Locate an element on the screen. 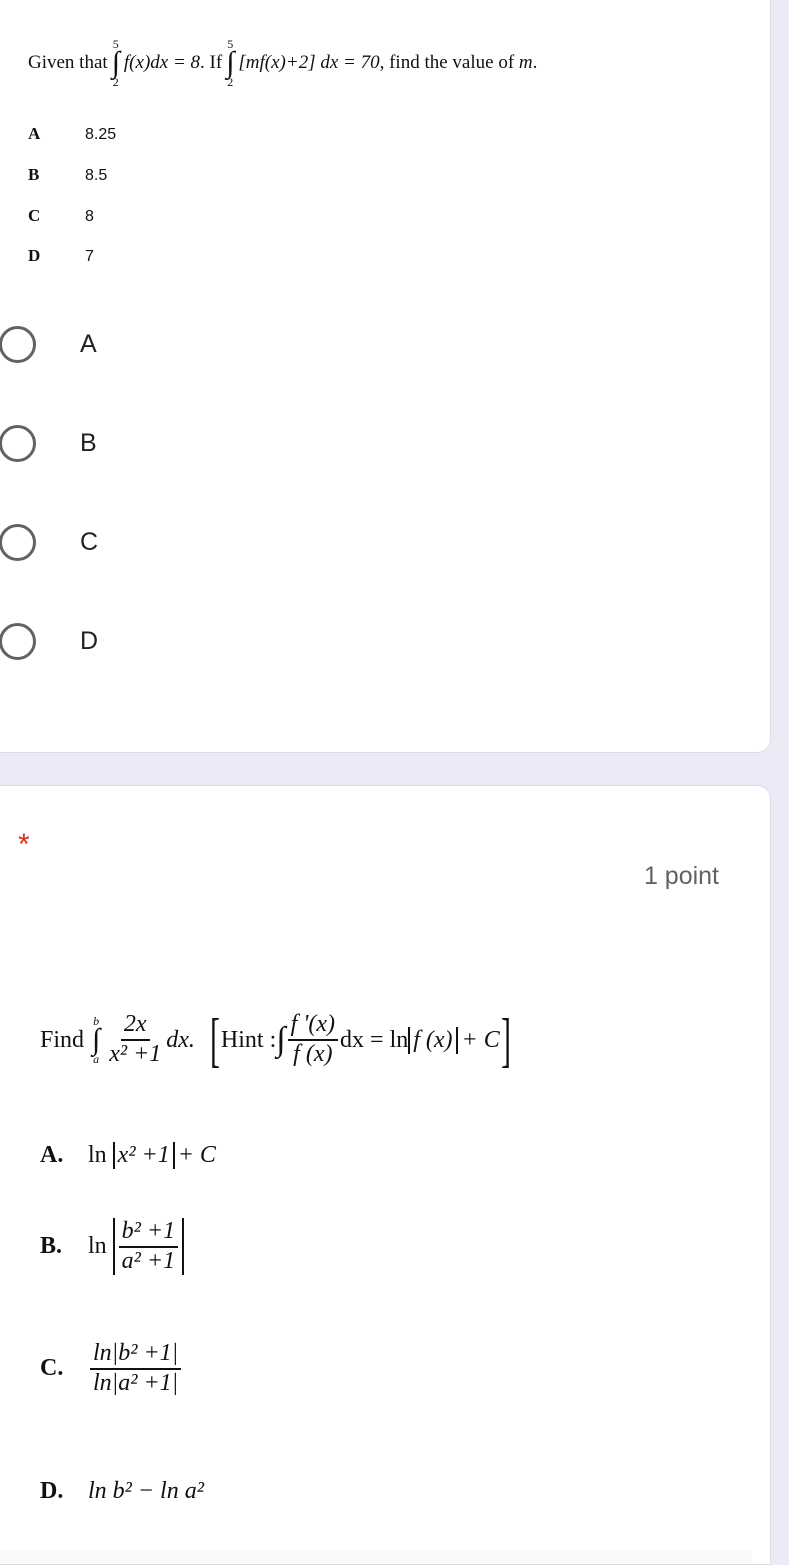 The height and width of the screenshot is (1565, 789). q1-suffix: find the value of is located at coordinates (452, 62).